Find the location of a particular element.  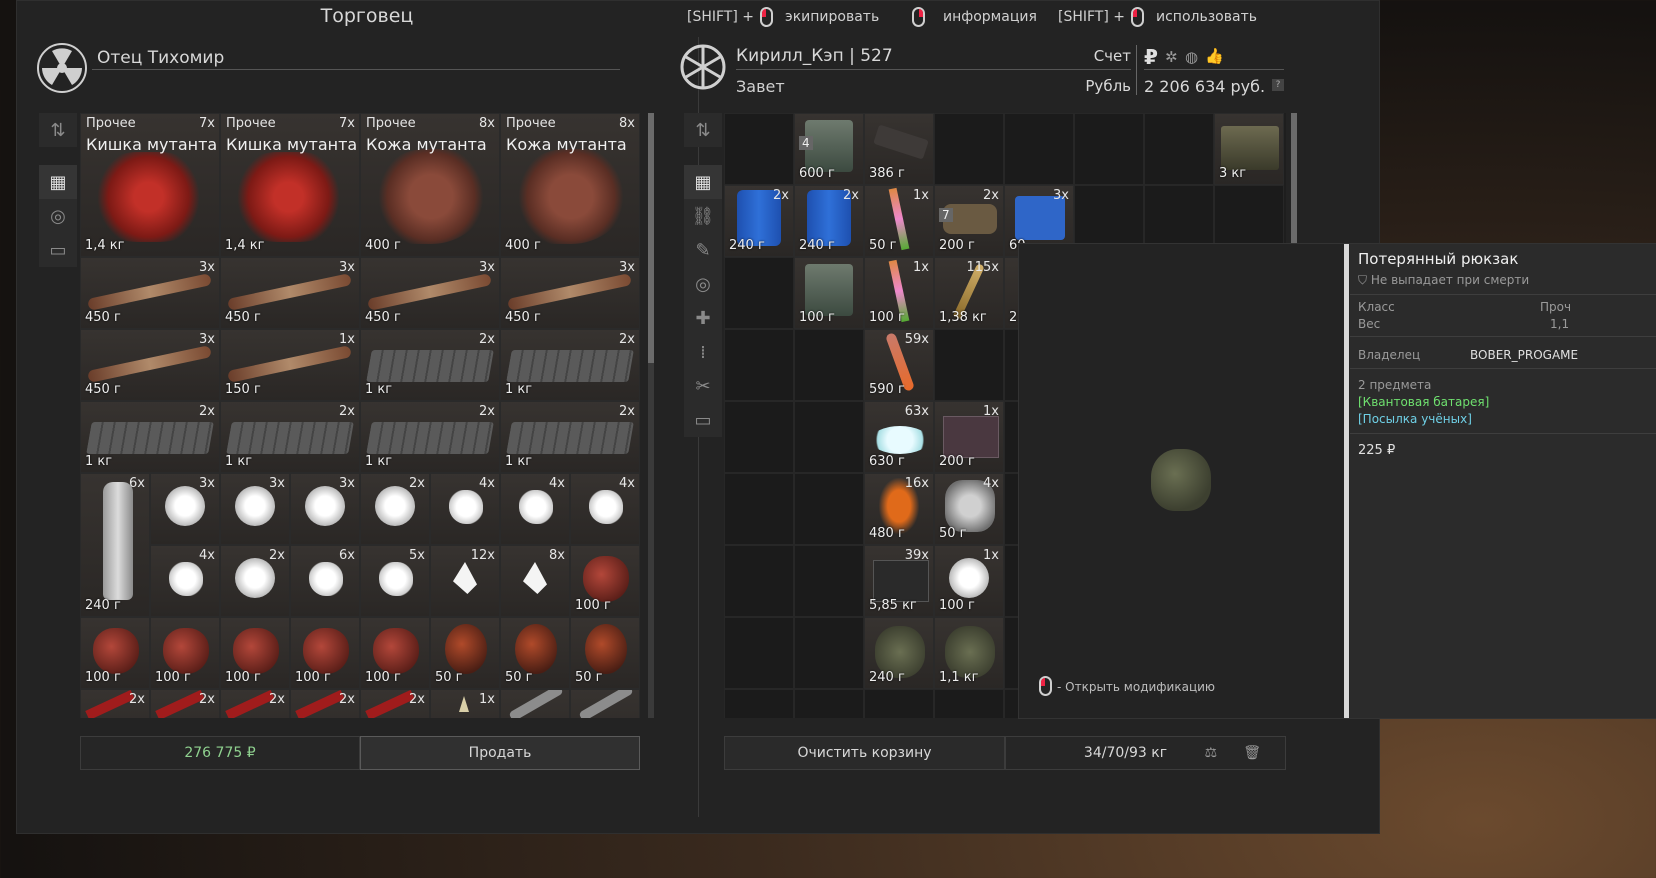

thumbs-up-icon: 👍 is located at coordinates (1214, 56).